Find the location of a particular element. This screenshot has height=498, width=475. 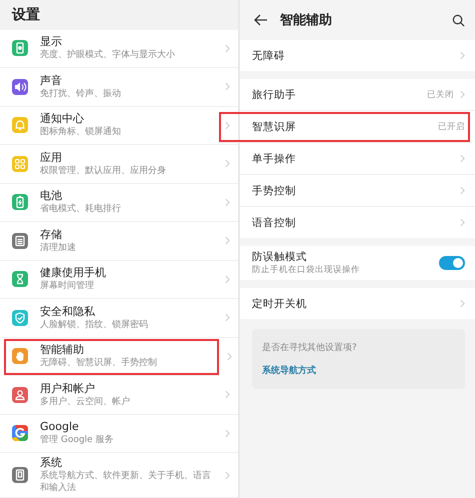

item-description: 管理 Google 服务 is located at coordinates (77, 440).